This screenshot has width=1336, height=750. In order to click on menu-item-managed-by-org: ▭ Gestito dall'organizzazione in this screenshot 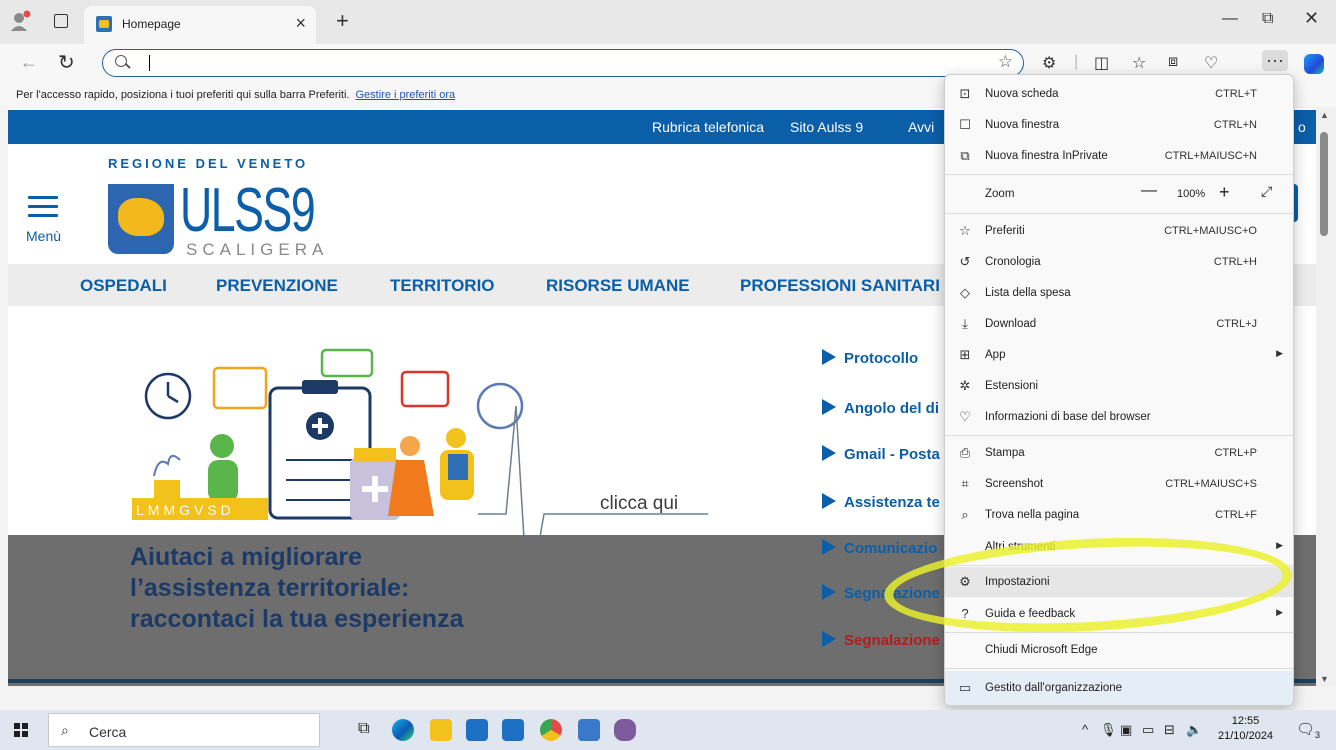, I will do `click(1119, 688)`.